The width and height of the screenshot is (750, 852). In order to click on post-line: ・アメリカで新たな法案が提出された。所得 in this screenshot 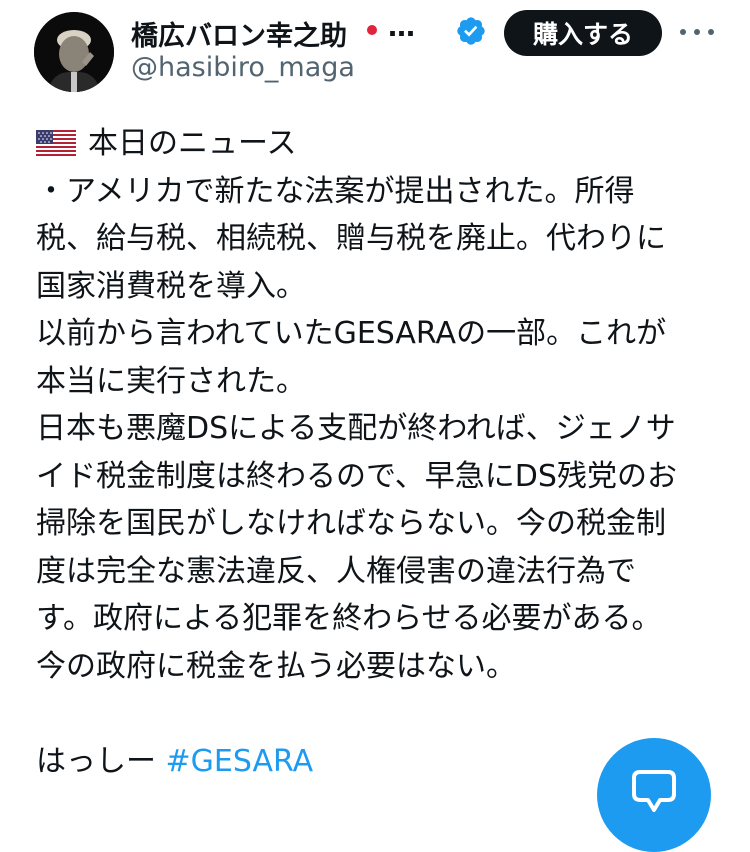, I will do `click(335, 191)`.